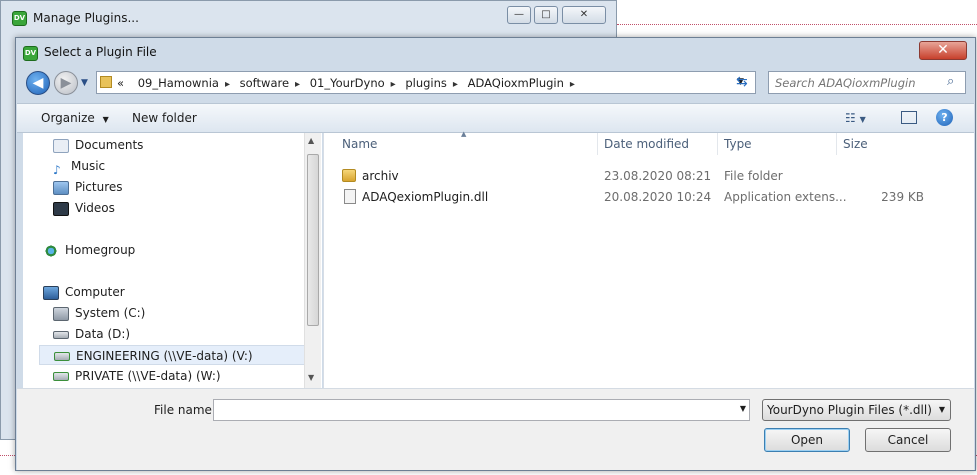  I want to click on nav-label: Data (D:), so click(103, 334).